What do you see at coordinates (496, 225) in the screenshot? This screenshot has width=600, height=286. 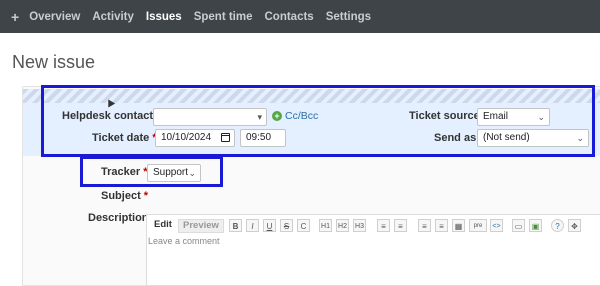 I see `code-highlight-button: <>` at bounding box center [496, 225].